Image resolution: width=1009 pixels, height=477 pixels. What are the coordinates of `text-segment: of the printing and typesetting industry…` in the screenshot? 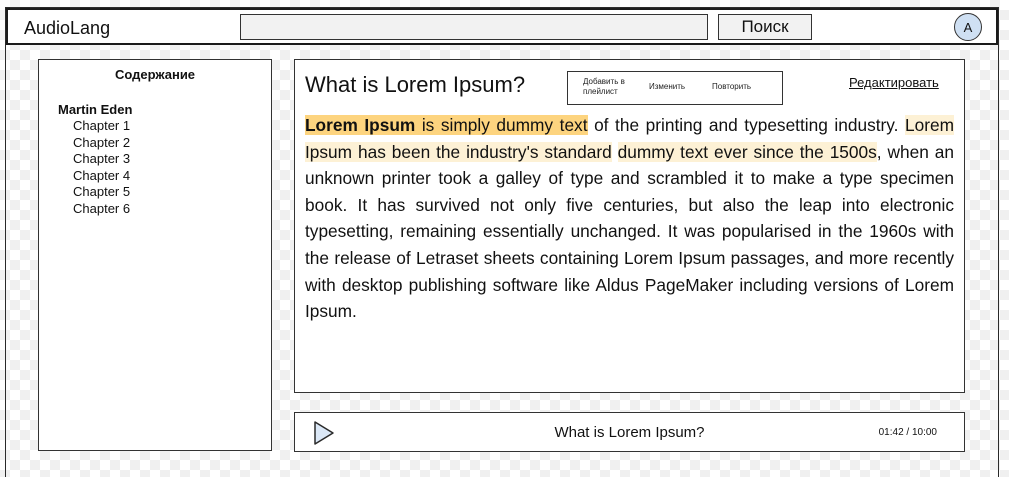 It's located at (747, 125).